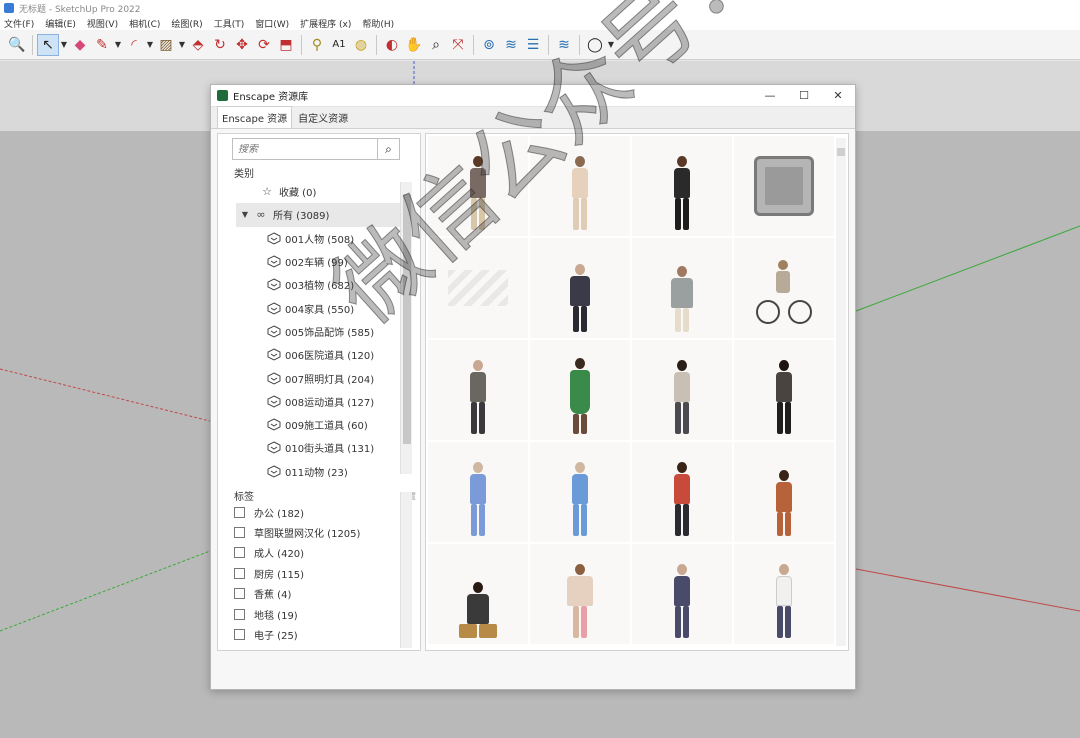  What do you see at coordinates (298, 194) in the screenshot?
I see `tree-item-label: 收藏 (0)` at bounding box center [298, 194].